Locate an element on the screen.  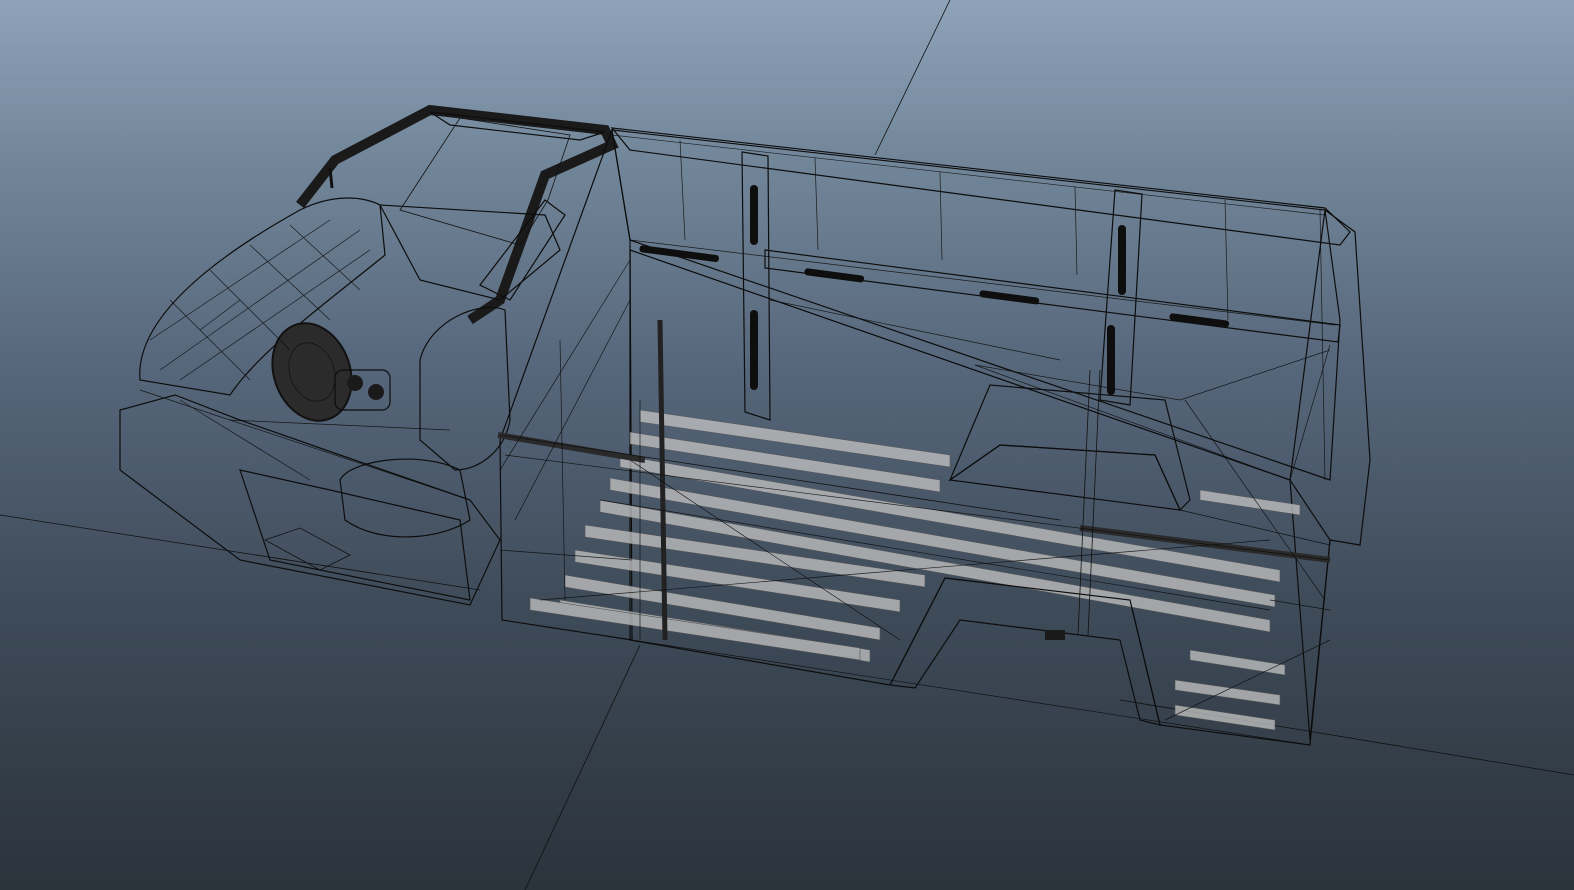
cab-lower-body is located at coordinates (310, 500).